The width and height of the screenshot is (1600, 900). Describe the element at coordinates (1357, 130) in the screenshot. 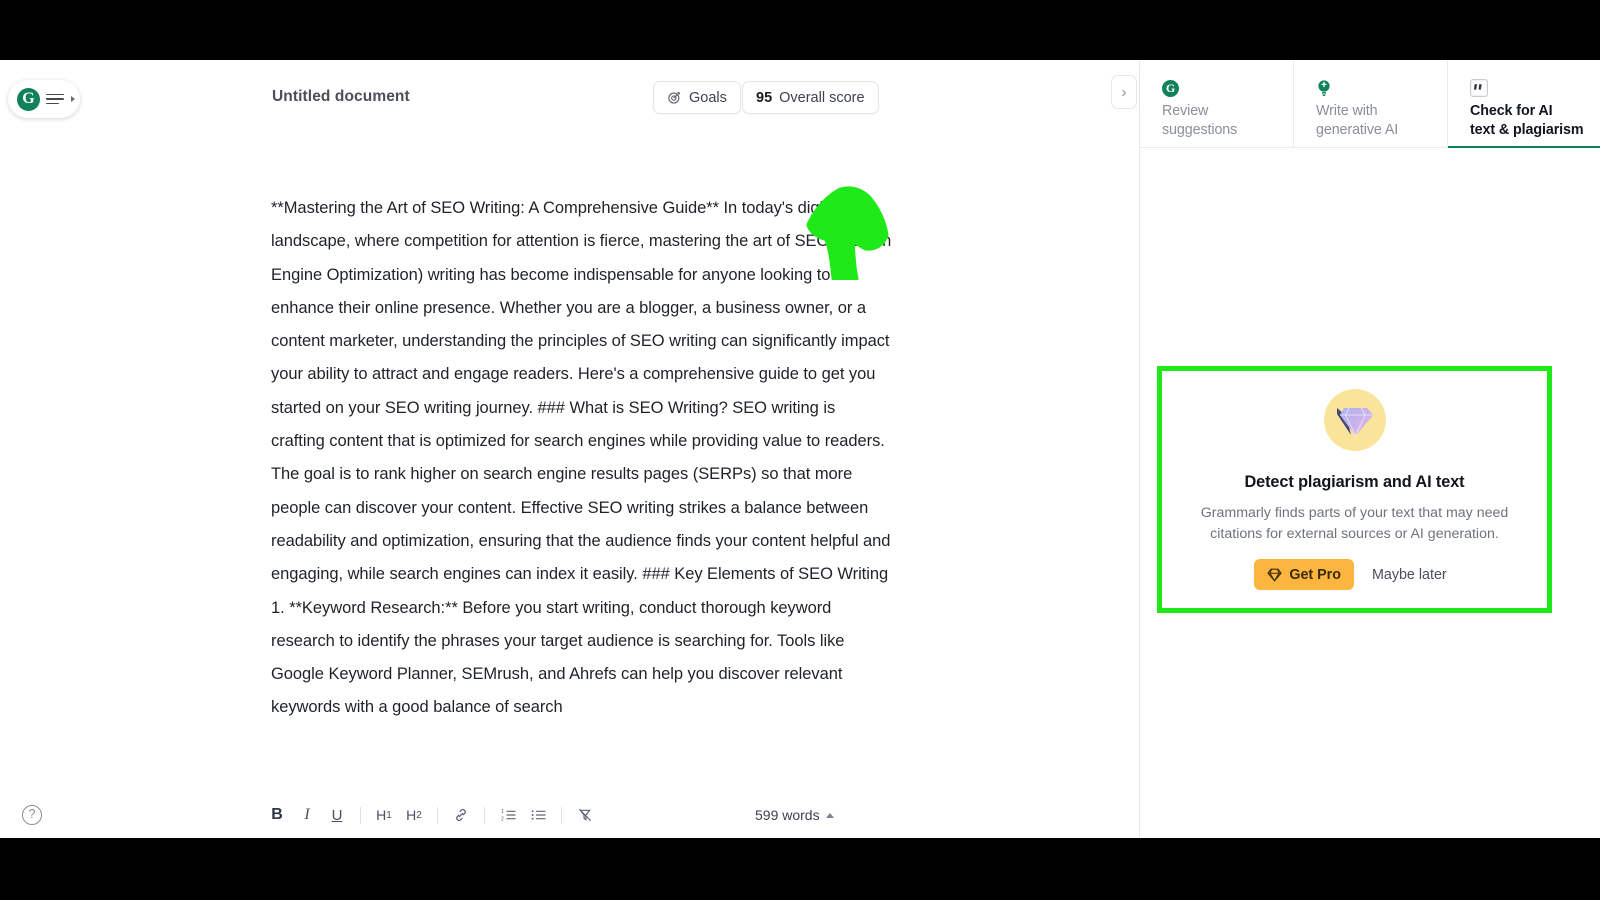

I see `tab-write-with-generative-ai-label-line2: generative AI` at that location.